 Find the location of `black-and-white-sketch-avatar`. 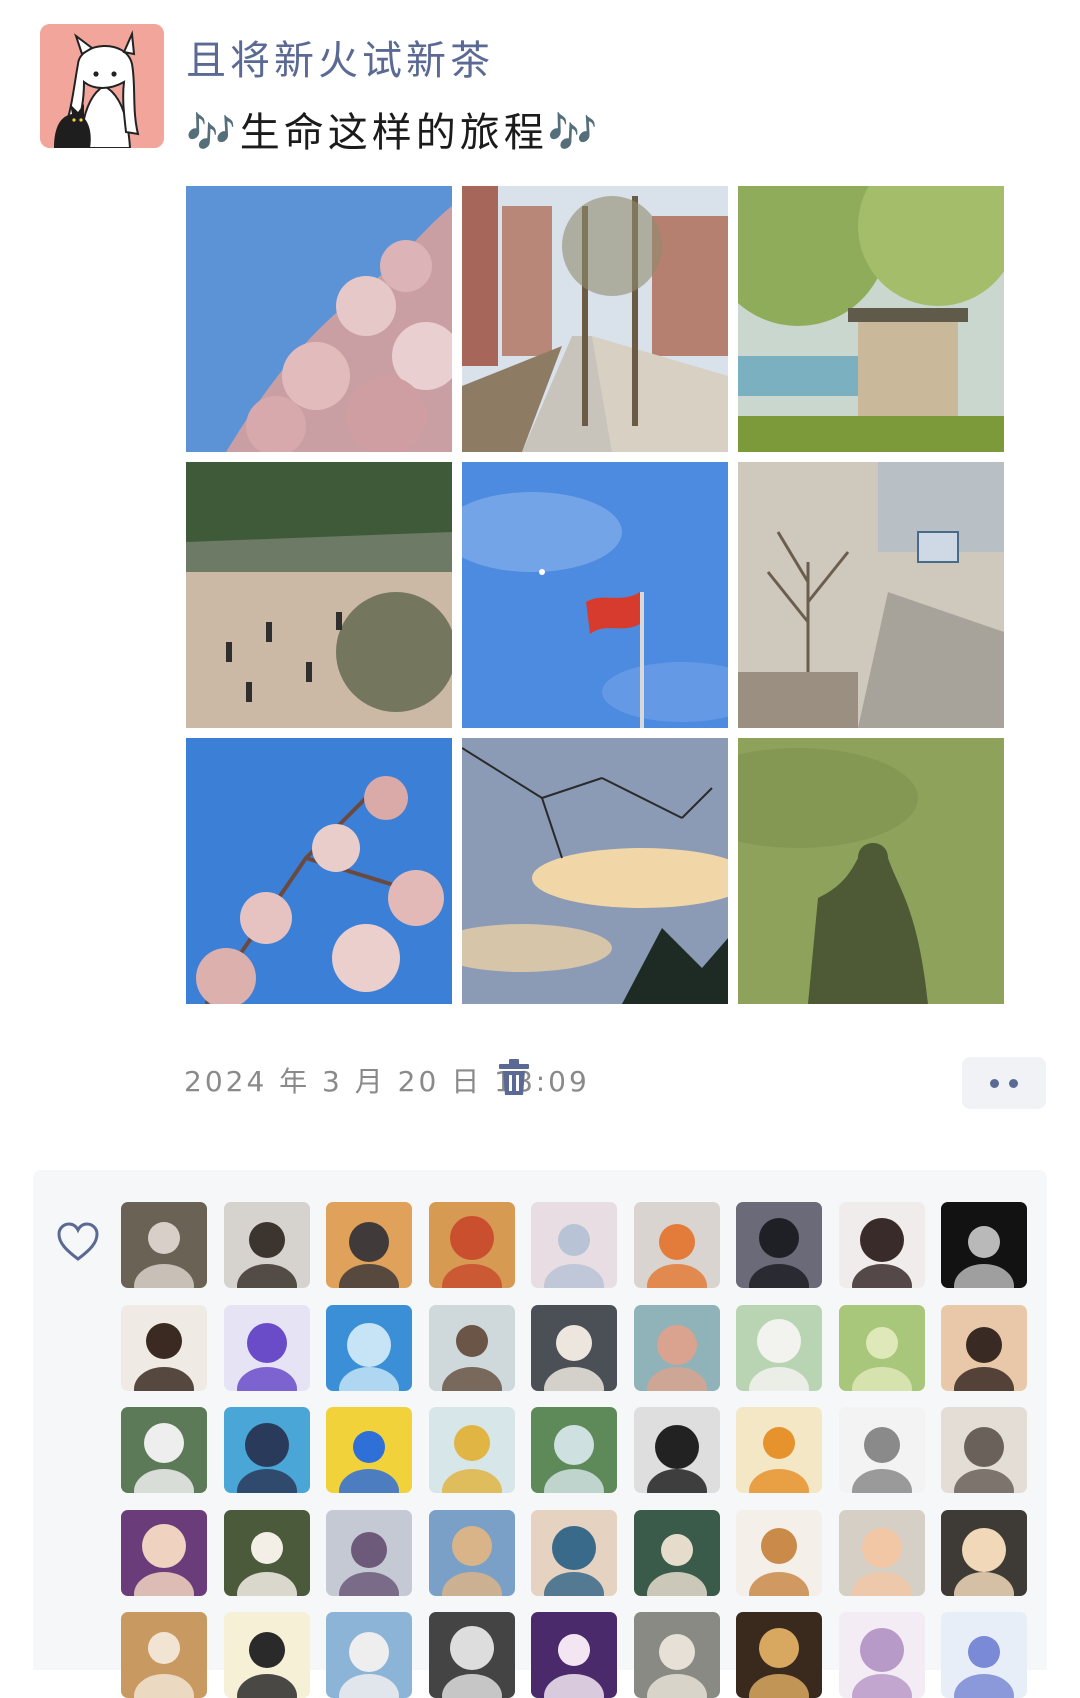

black-and-white-sketch-avatar is located at coordinates (471, 1655).